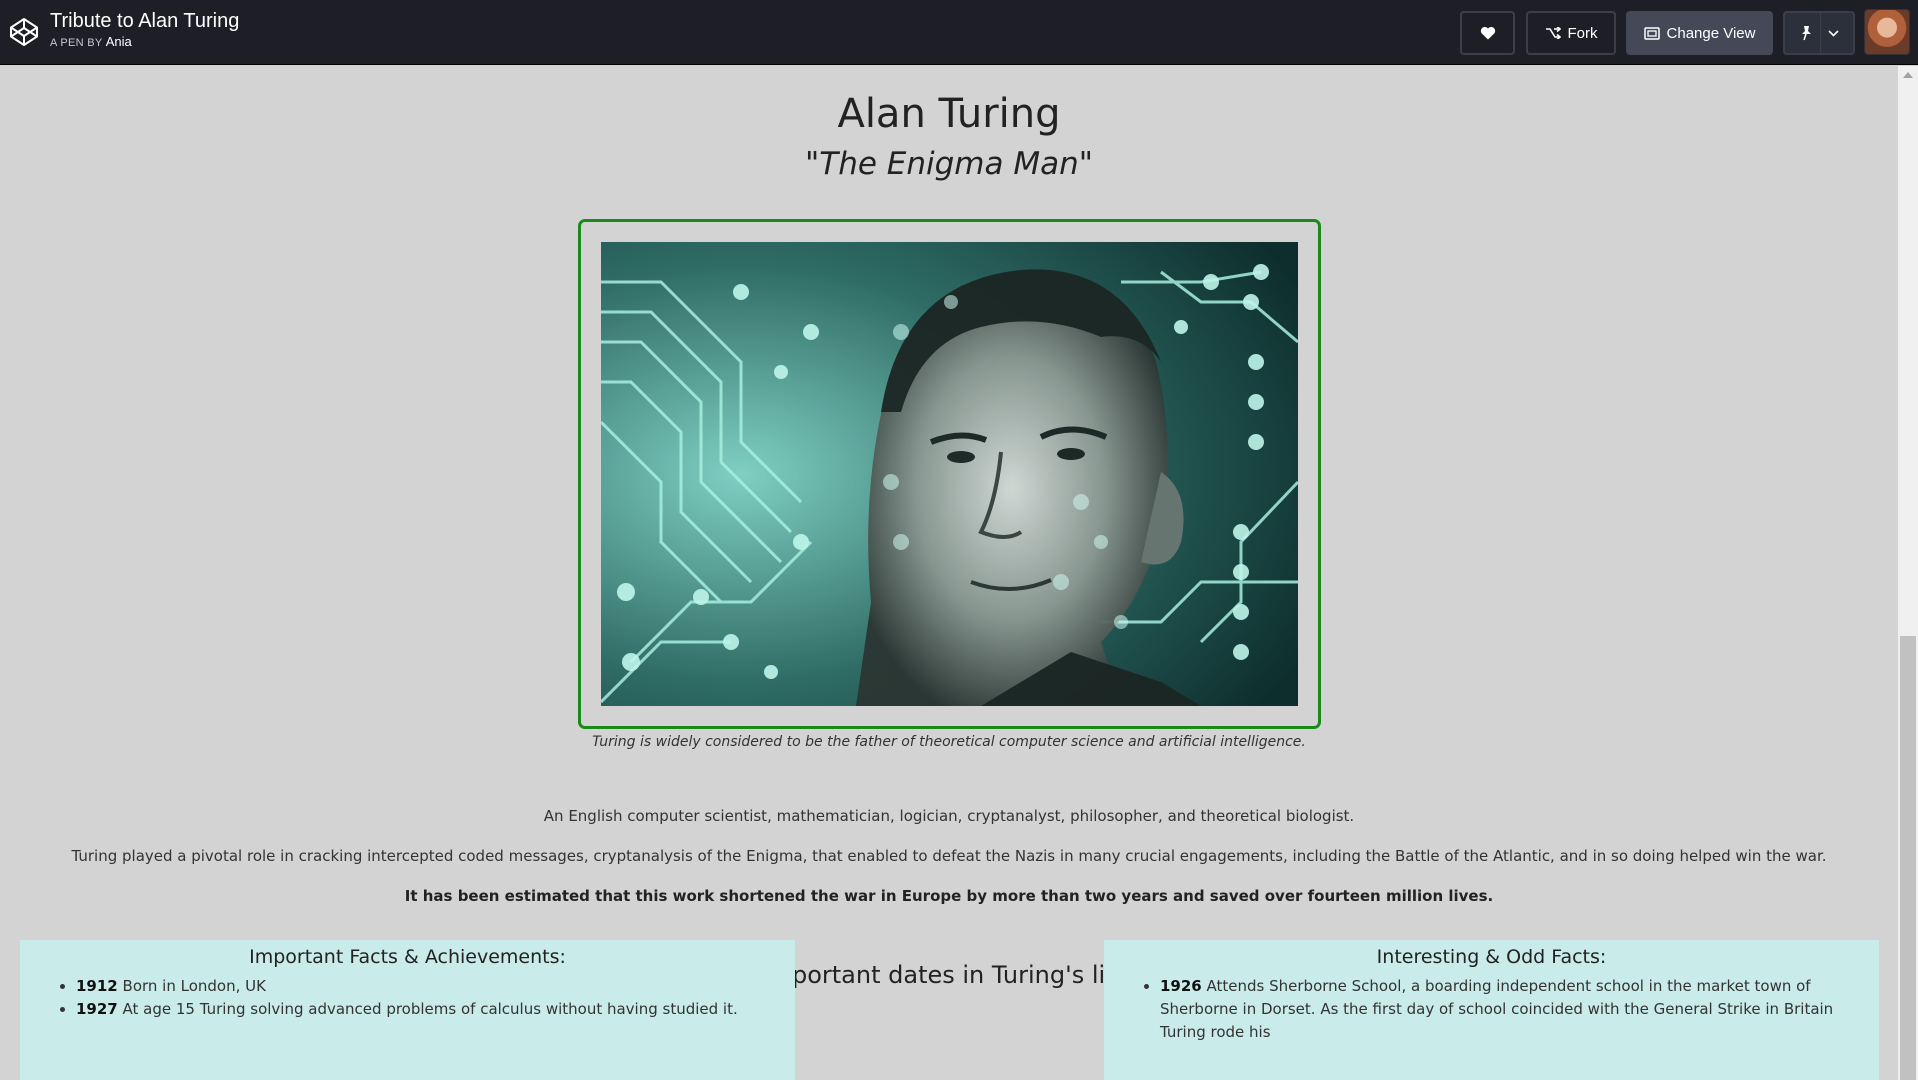 Image resolution: width=1918 pixels, height=1080 pixels. What do you see at coordinates (144, 21) in the screenshot?
I see `pen-title: Tribute to Alan Turing` at bounding box center [144, 21].